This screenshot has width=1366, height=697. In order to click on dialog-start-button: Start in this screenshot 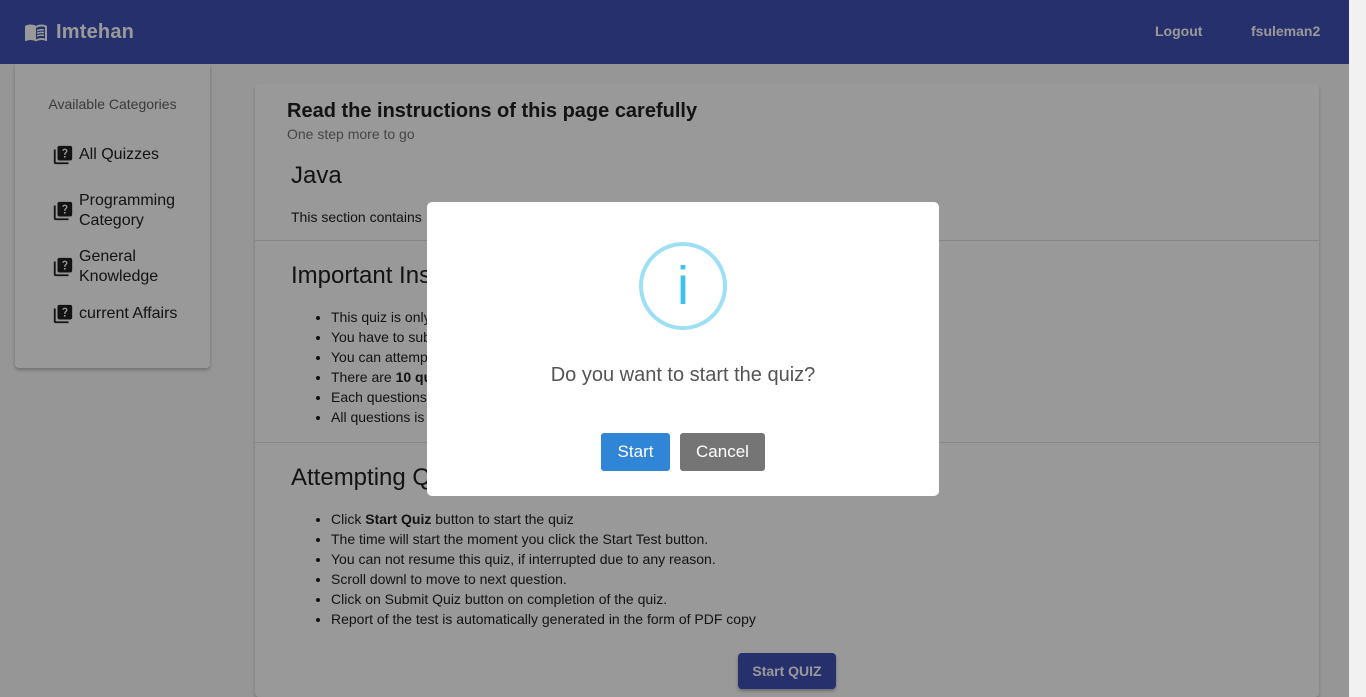, I will do `click(635, 452)`.